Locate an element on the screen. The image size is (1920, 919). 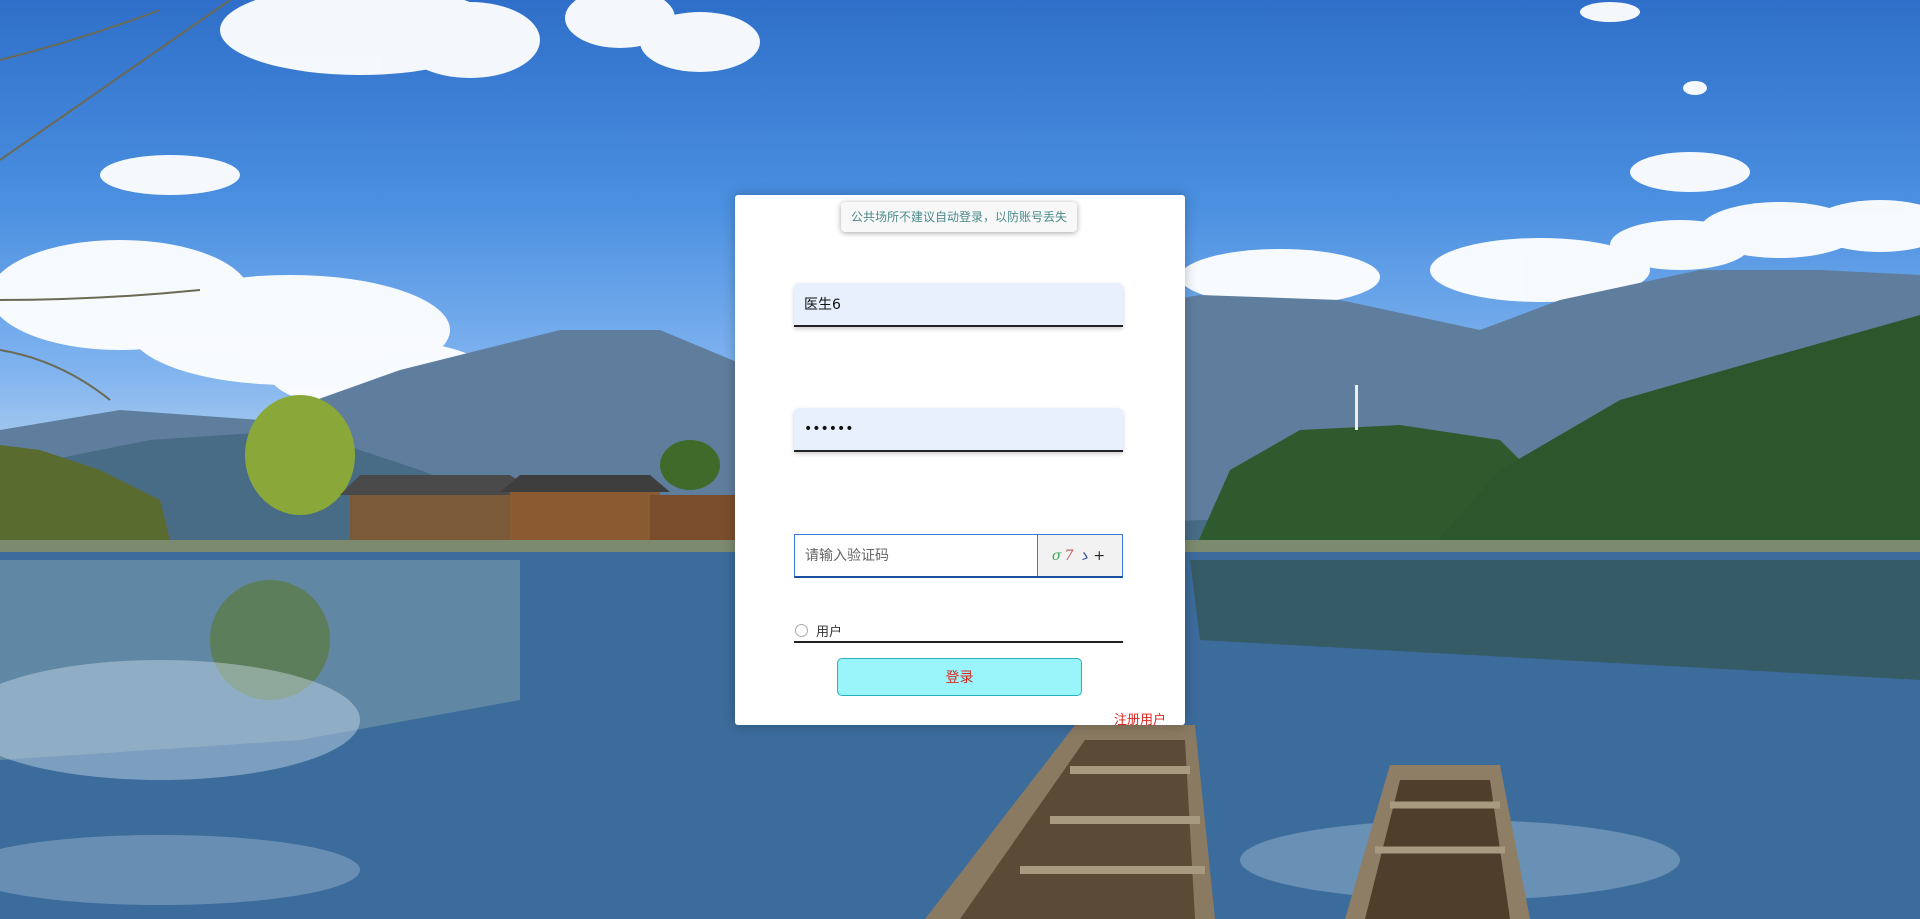
user-role-radio is located at coordinates (801, 630).